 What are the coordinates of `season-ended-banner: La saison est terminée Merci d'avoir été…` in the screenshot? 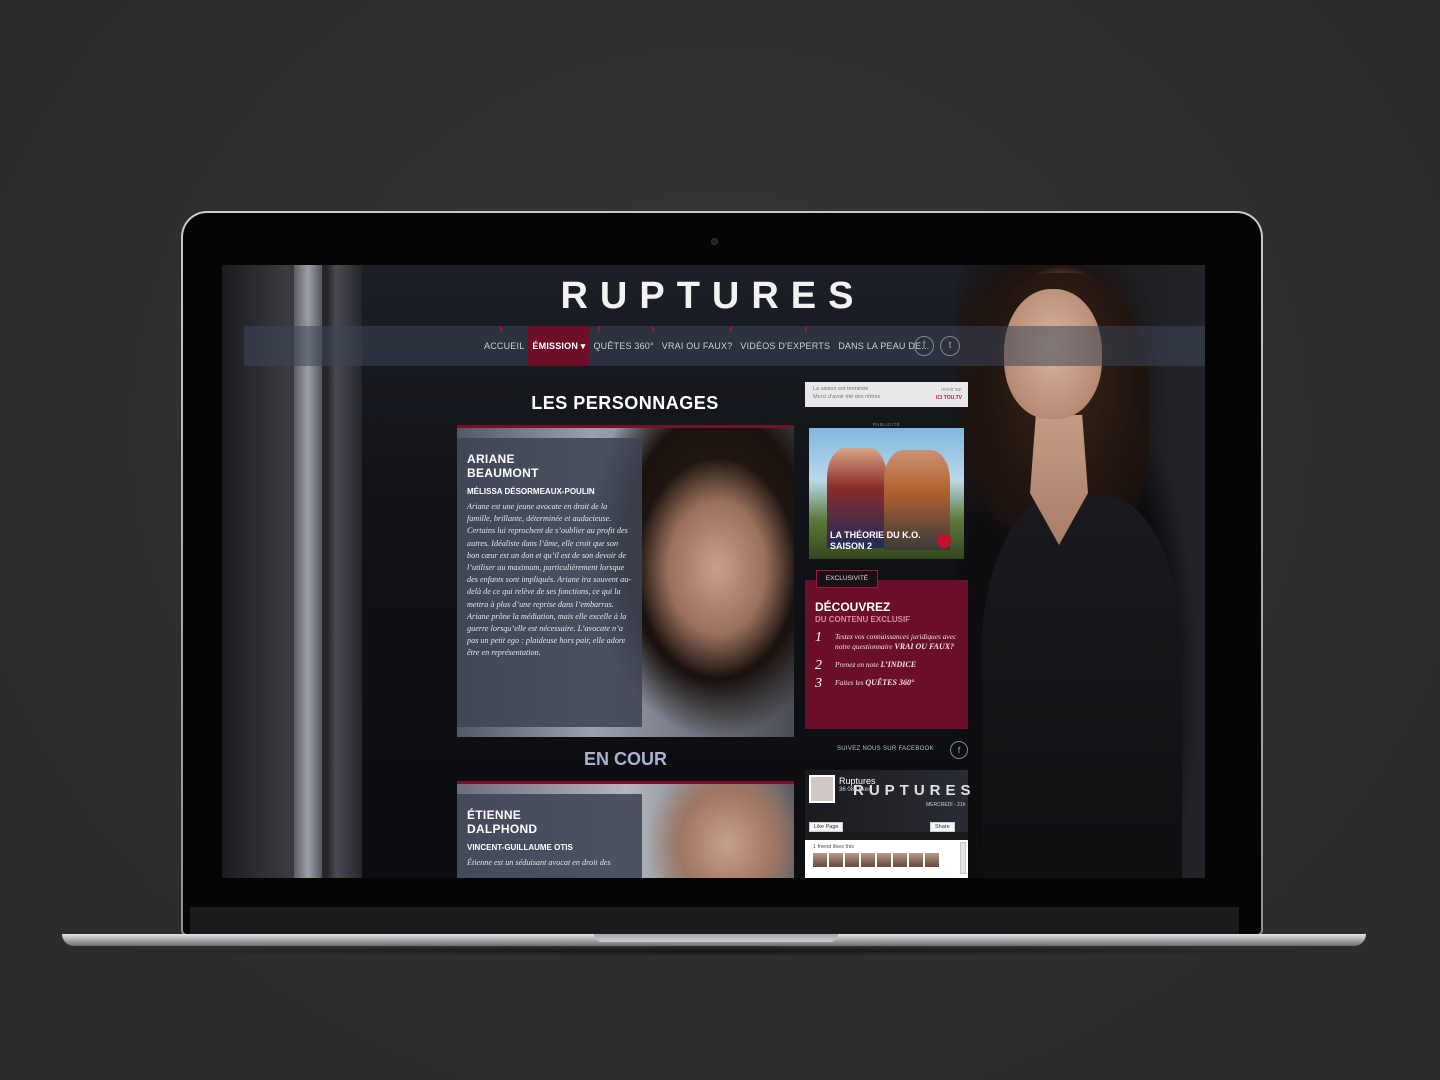 It's located at (886, 394).